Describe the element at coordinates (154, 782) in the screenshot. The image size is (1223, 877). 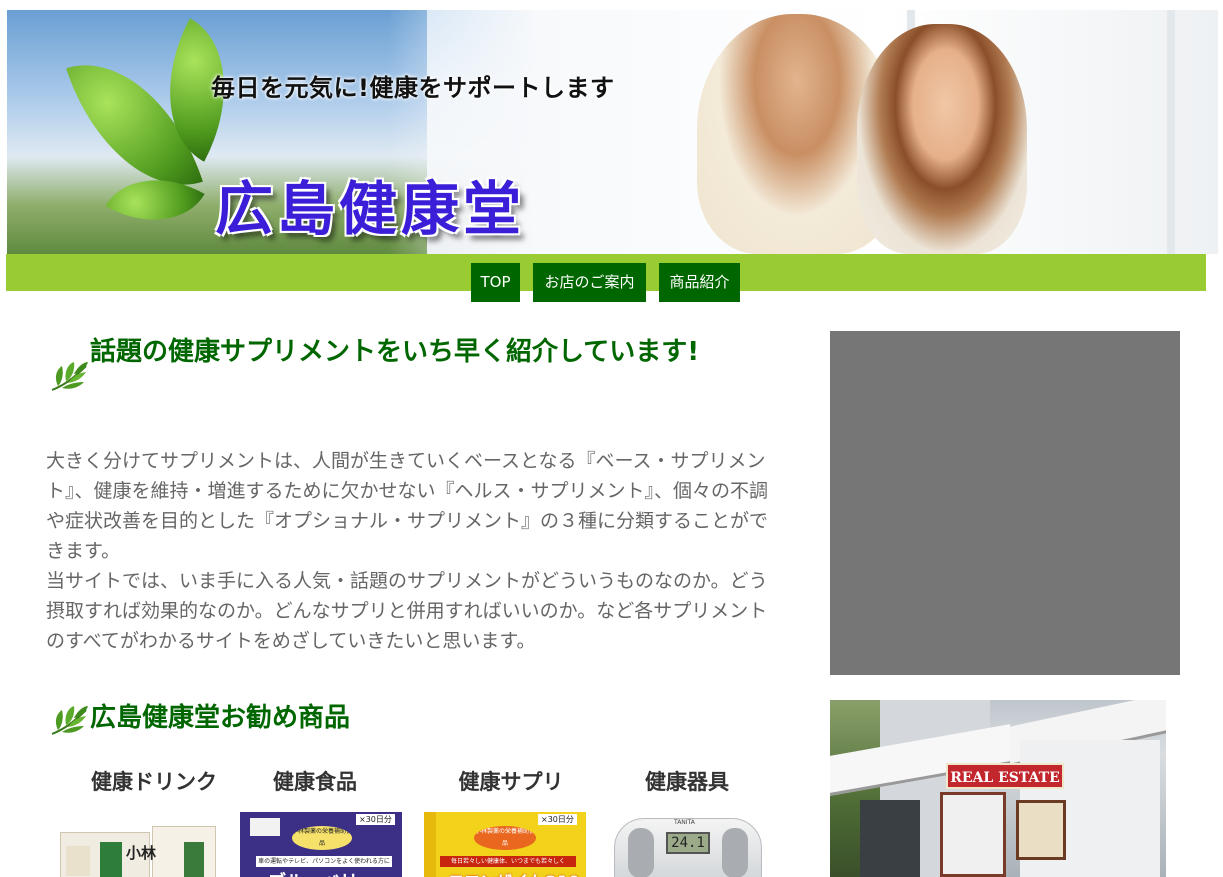
I see `category-label-drink: 健康ドリンク` at that location.